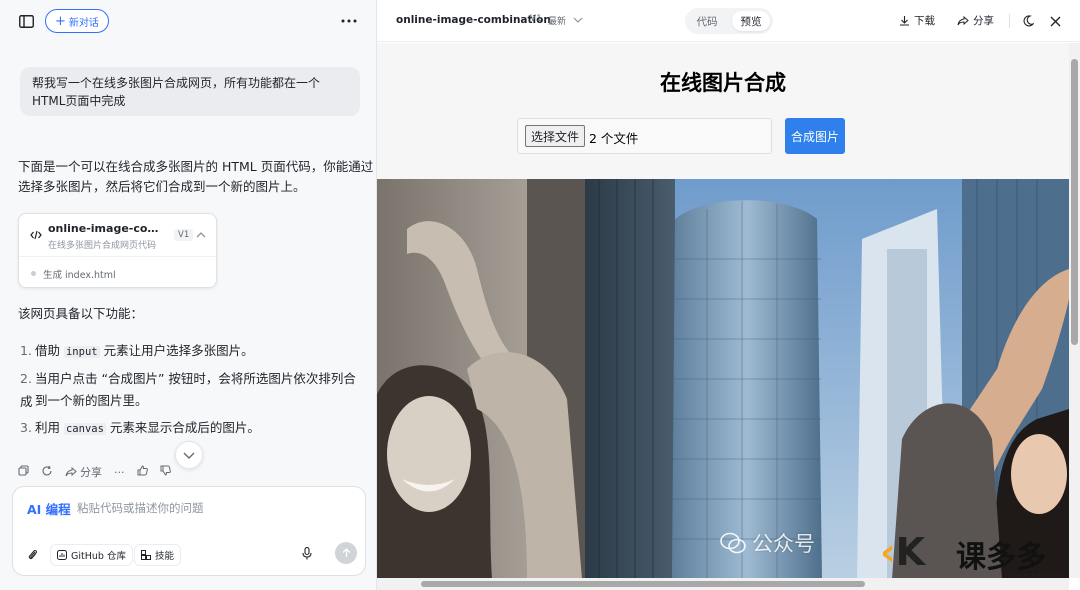 The image size is (1080, 590). I want to click on wechat-icon, so click(733, 543).